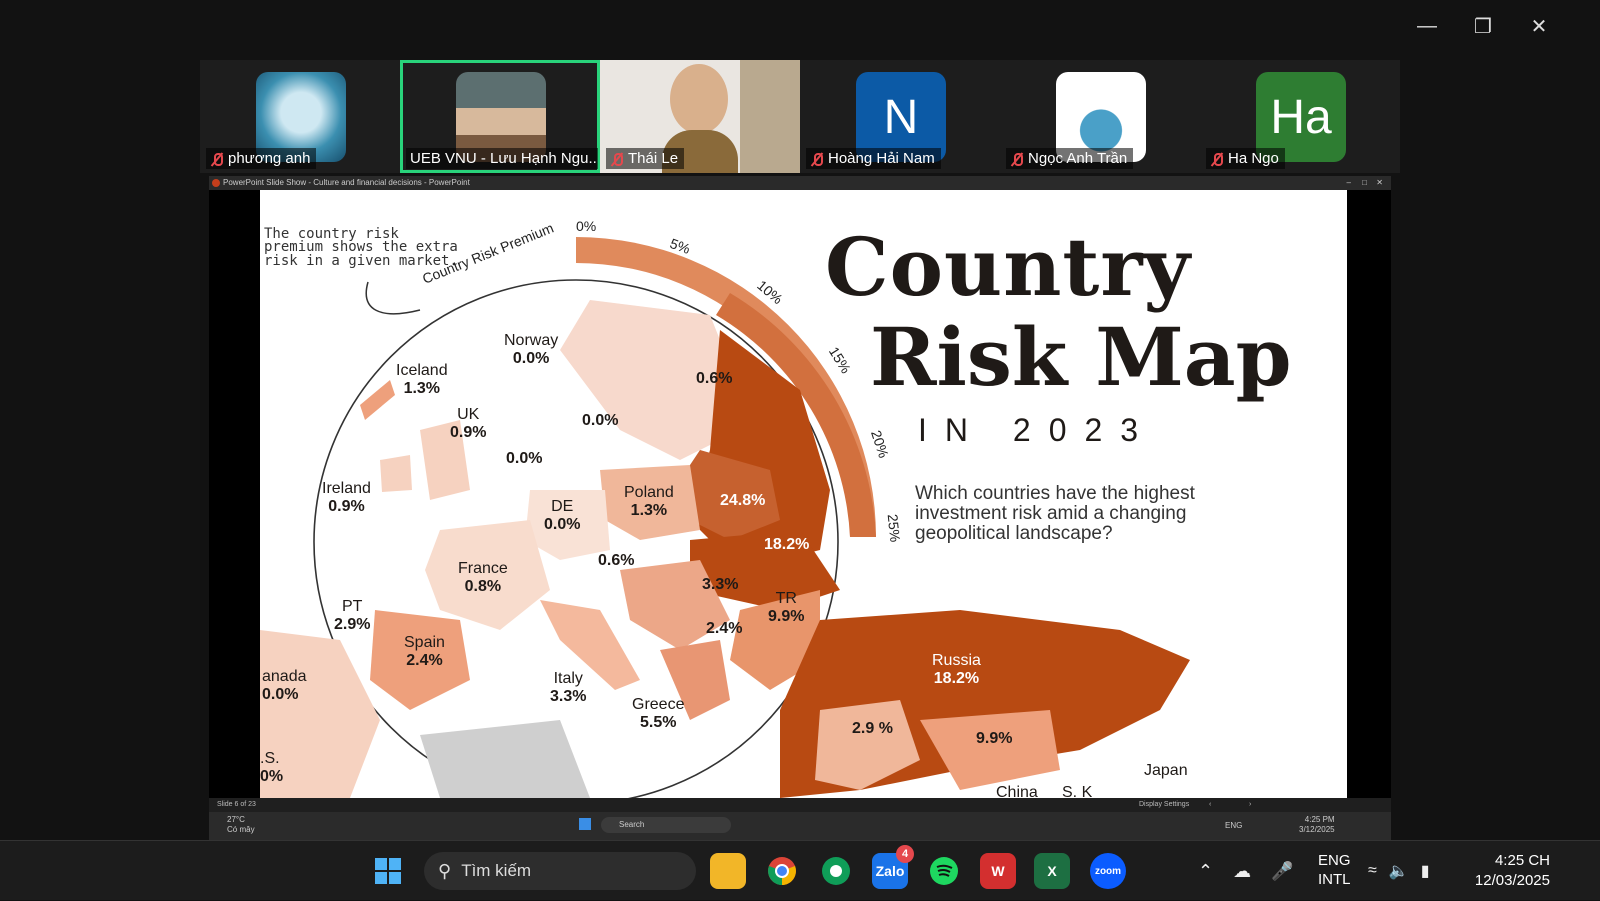 This screenshot has height=901, width=1600. Describe the element at coordinates (505, 759) in the screenshot. I see `africa-shape` at that location.